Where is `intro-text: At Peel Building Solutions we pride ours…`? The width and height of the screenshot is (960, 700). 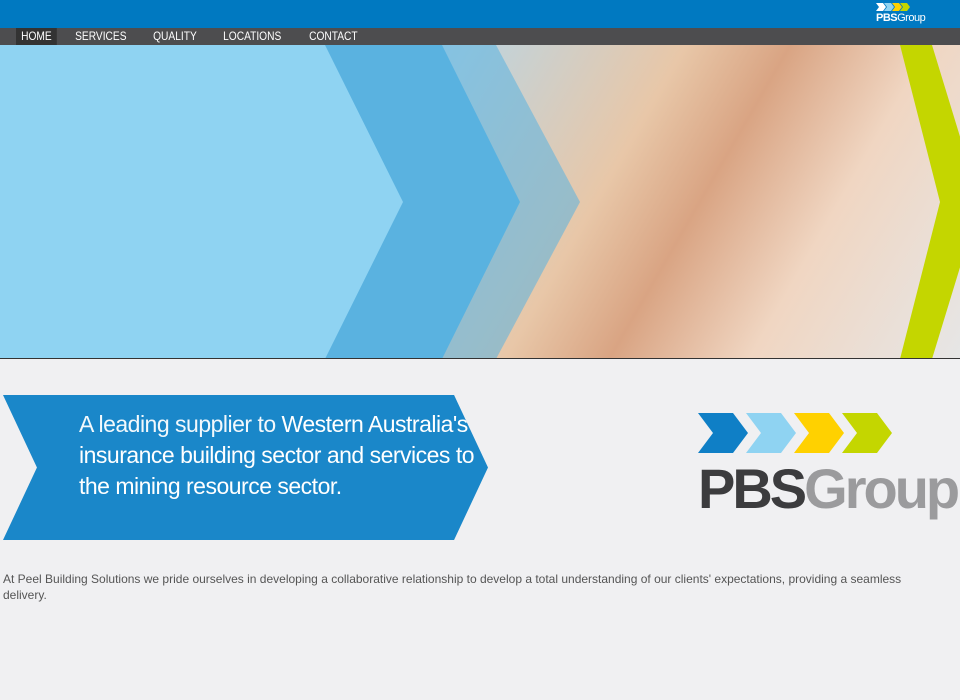 intro-text: At Peel Building Solutions we pride ours… is located at coordinates (452, 587).